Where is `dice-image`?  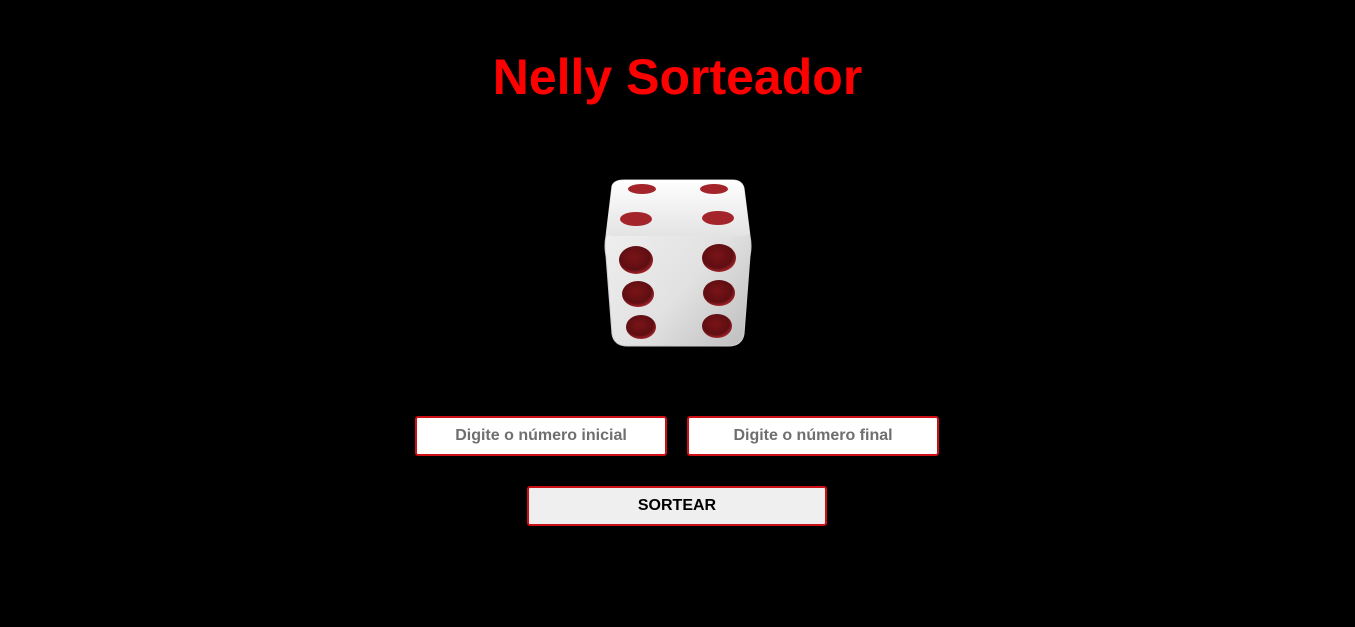
dice-image is located at coordinates (678, 264).